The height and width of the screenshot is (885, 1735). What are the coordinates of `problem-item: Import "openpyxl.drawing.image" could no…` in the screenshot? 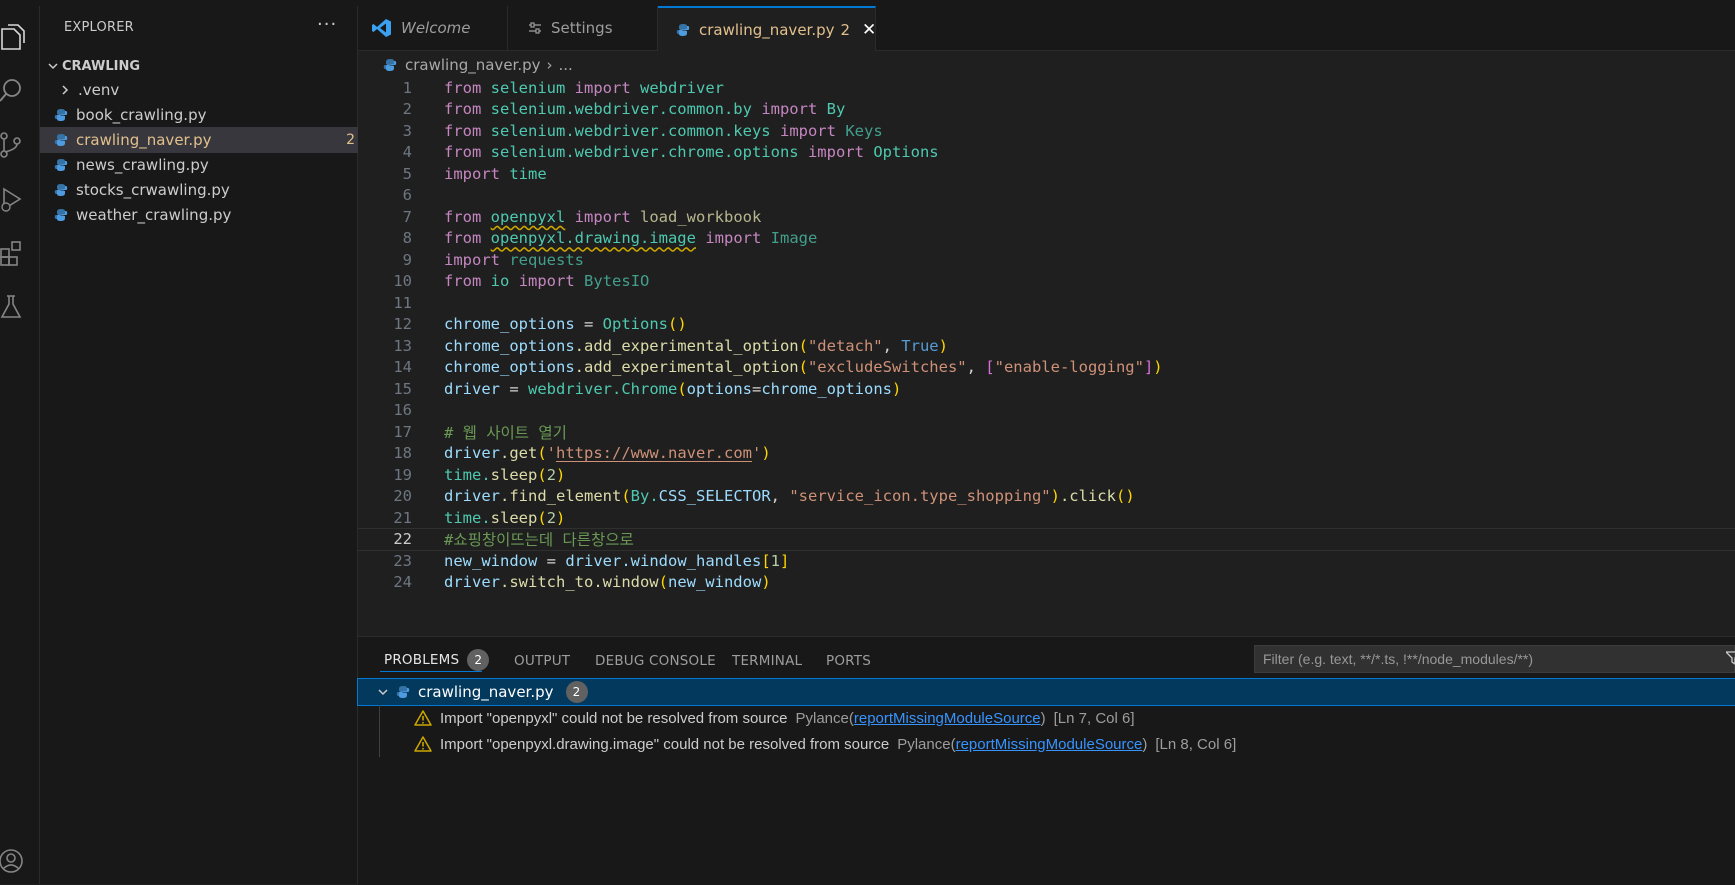 It's located at (825, 744).